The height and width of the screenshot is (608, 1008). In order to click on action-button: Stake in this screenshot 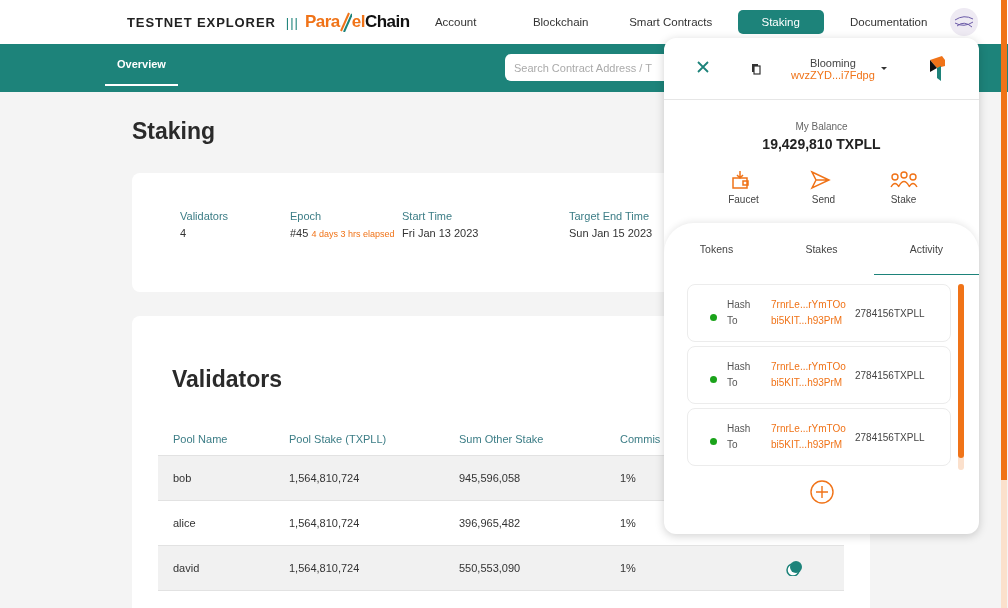, I will do `click(903, 187)`.